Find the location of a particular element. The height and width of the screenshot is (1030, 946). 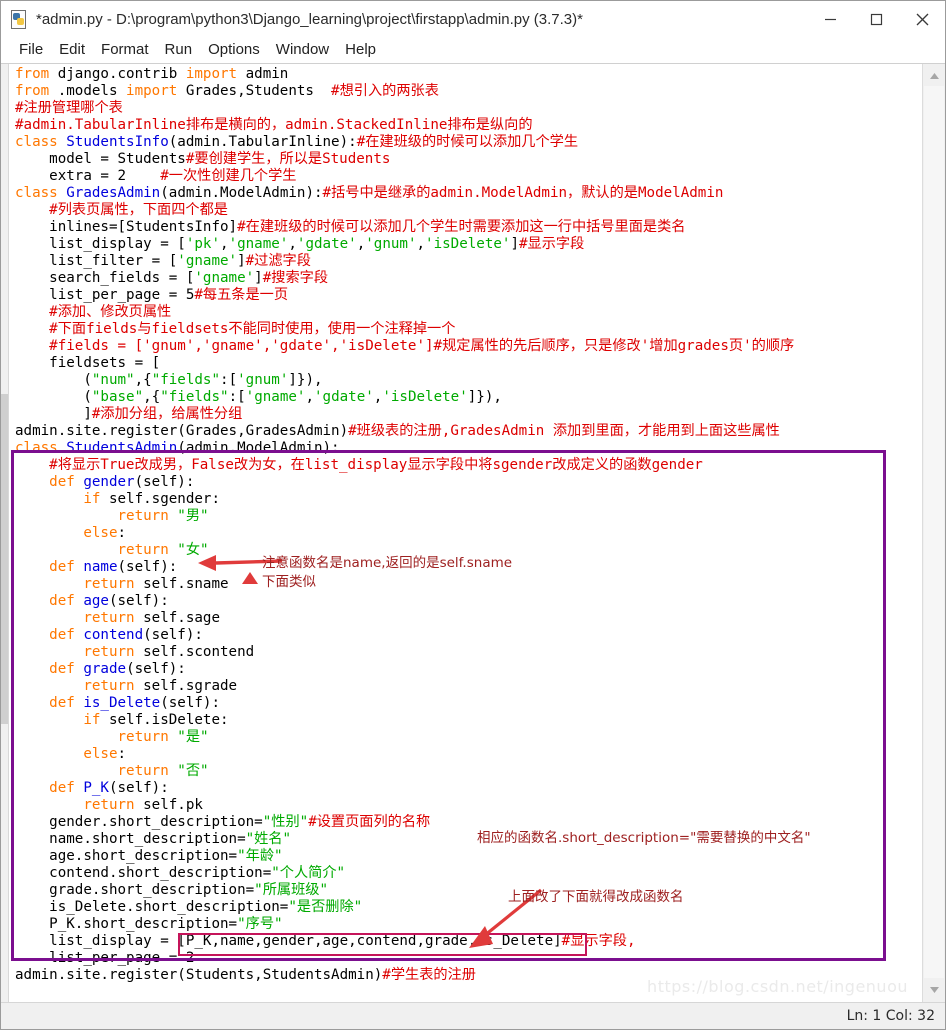

code-token: self.sgender: is located at coordinates (160, 499).